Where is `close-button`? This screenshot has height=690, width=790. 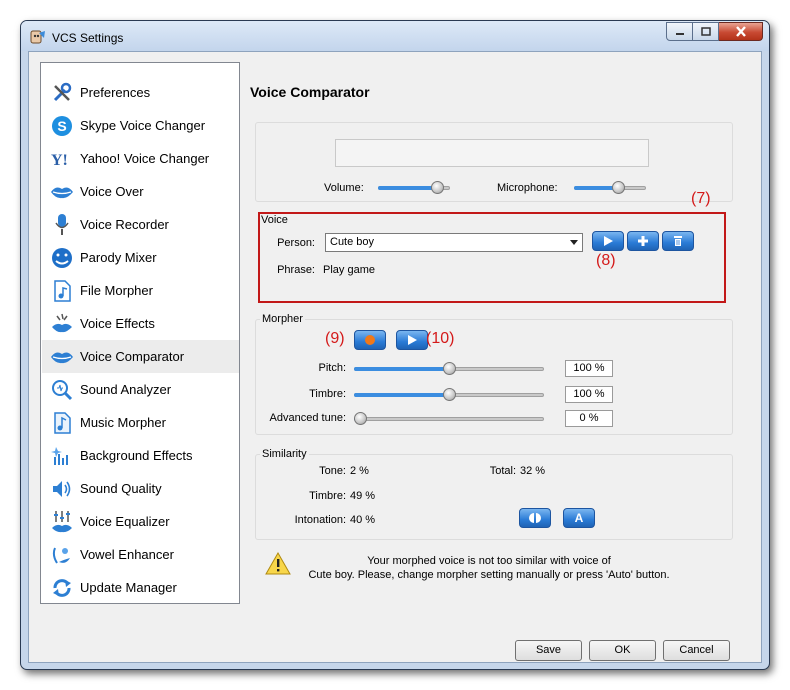 close-button is located at coordinates (741, 31).